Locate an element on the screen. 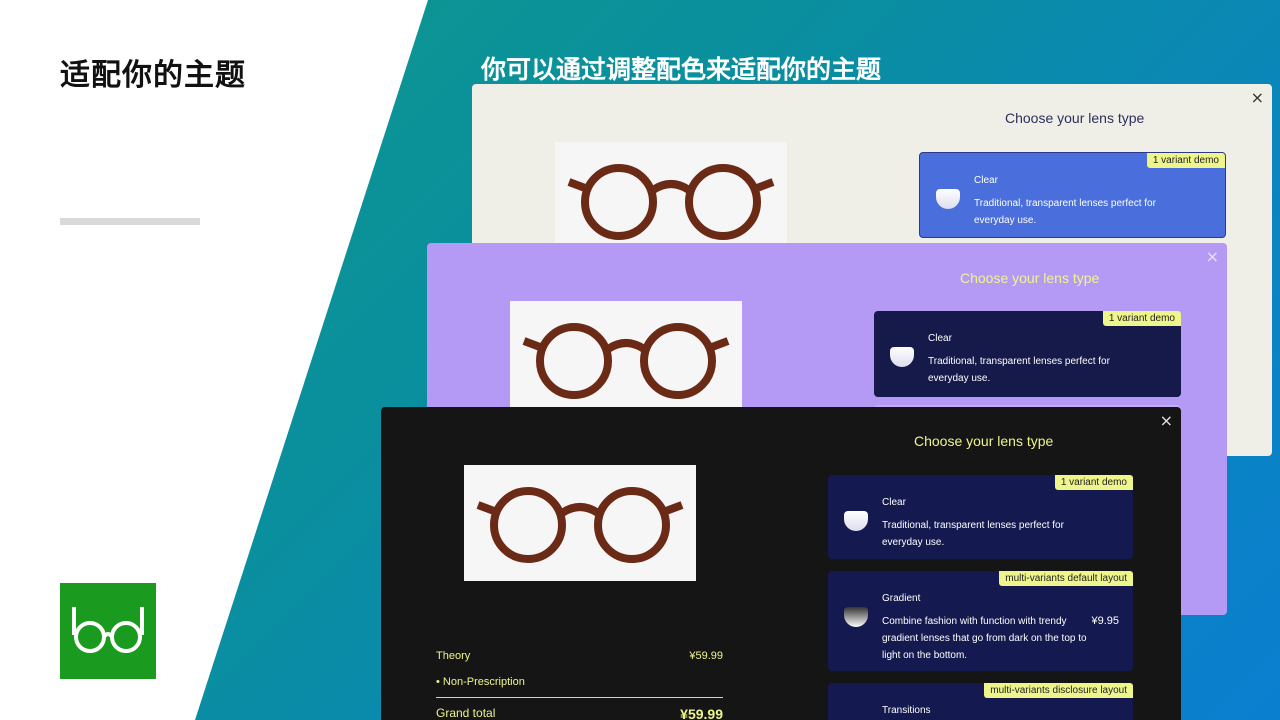 This screenshot has width=1280, height=720. slide-title: 适配你的主题 is located at coordinates (153, 75).